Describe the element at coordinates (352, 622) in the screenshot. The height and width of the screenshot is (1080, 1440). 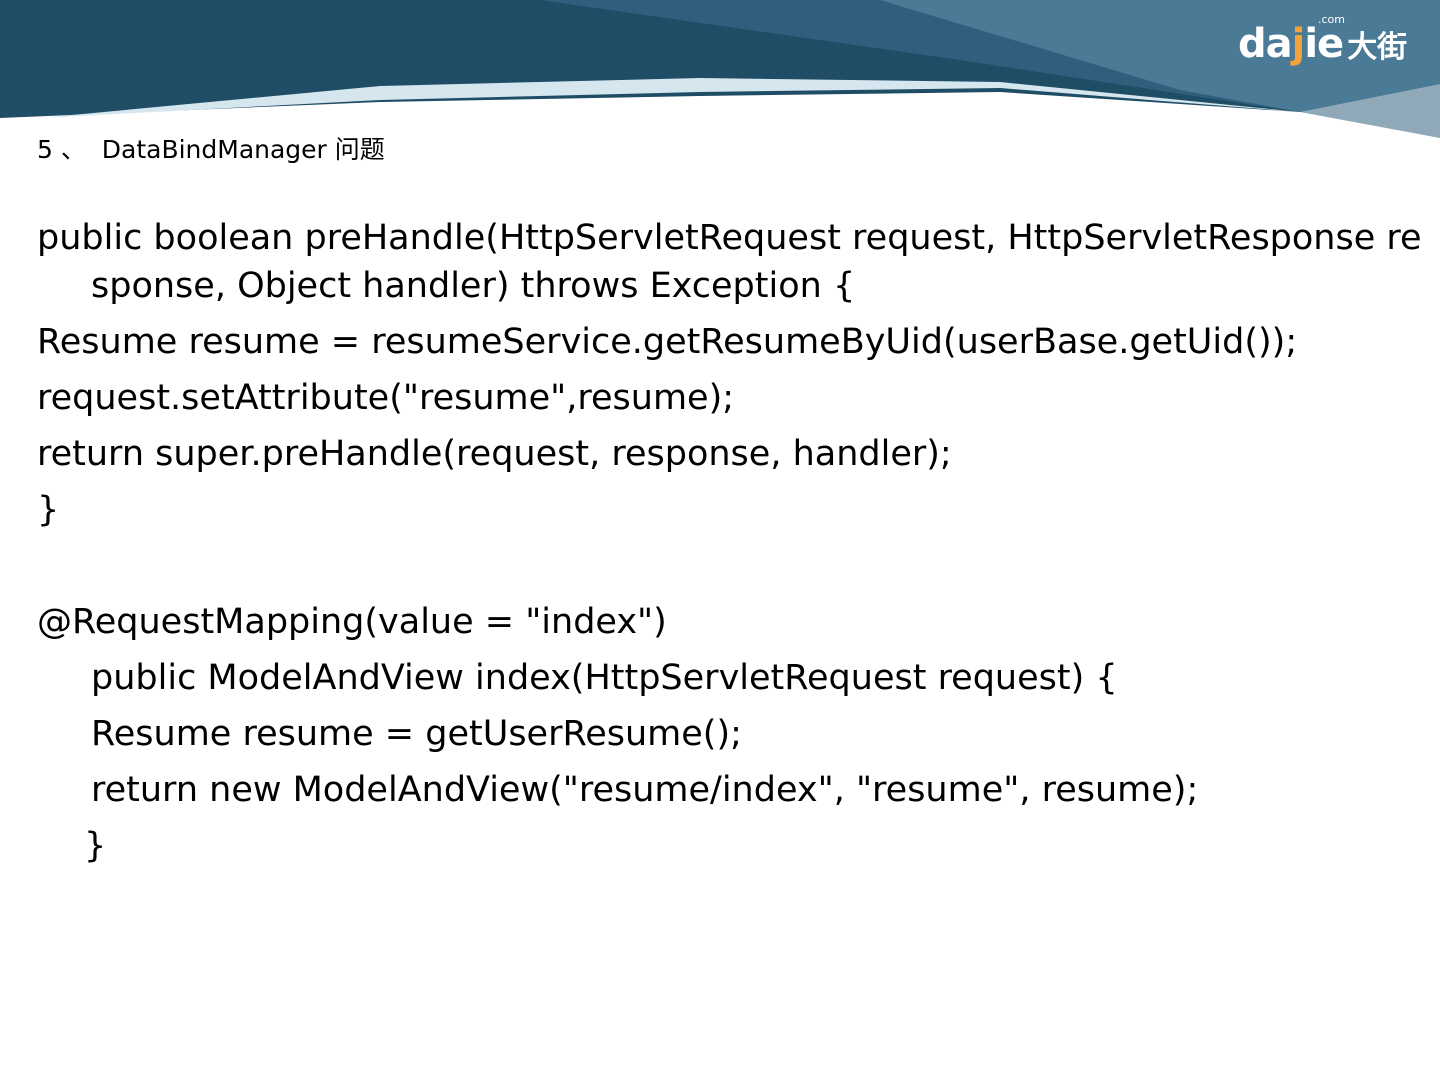
I see `code-line: @RequestMapping(value = "index")` at that location.